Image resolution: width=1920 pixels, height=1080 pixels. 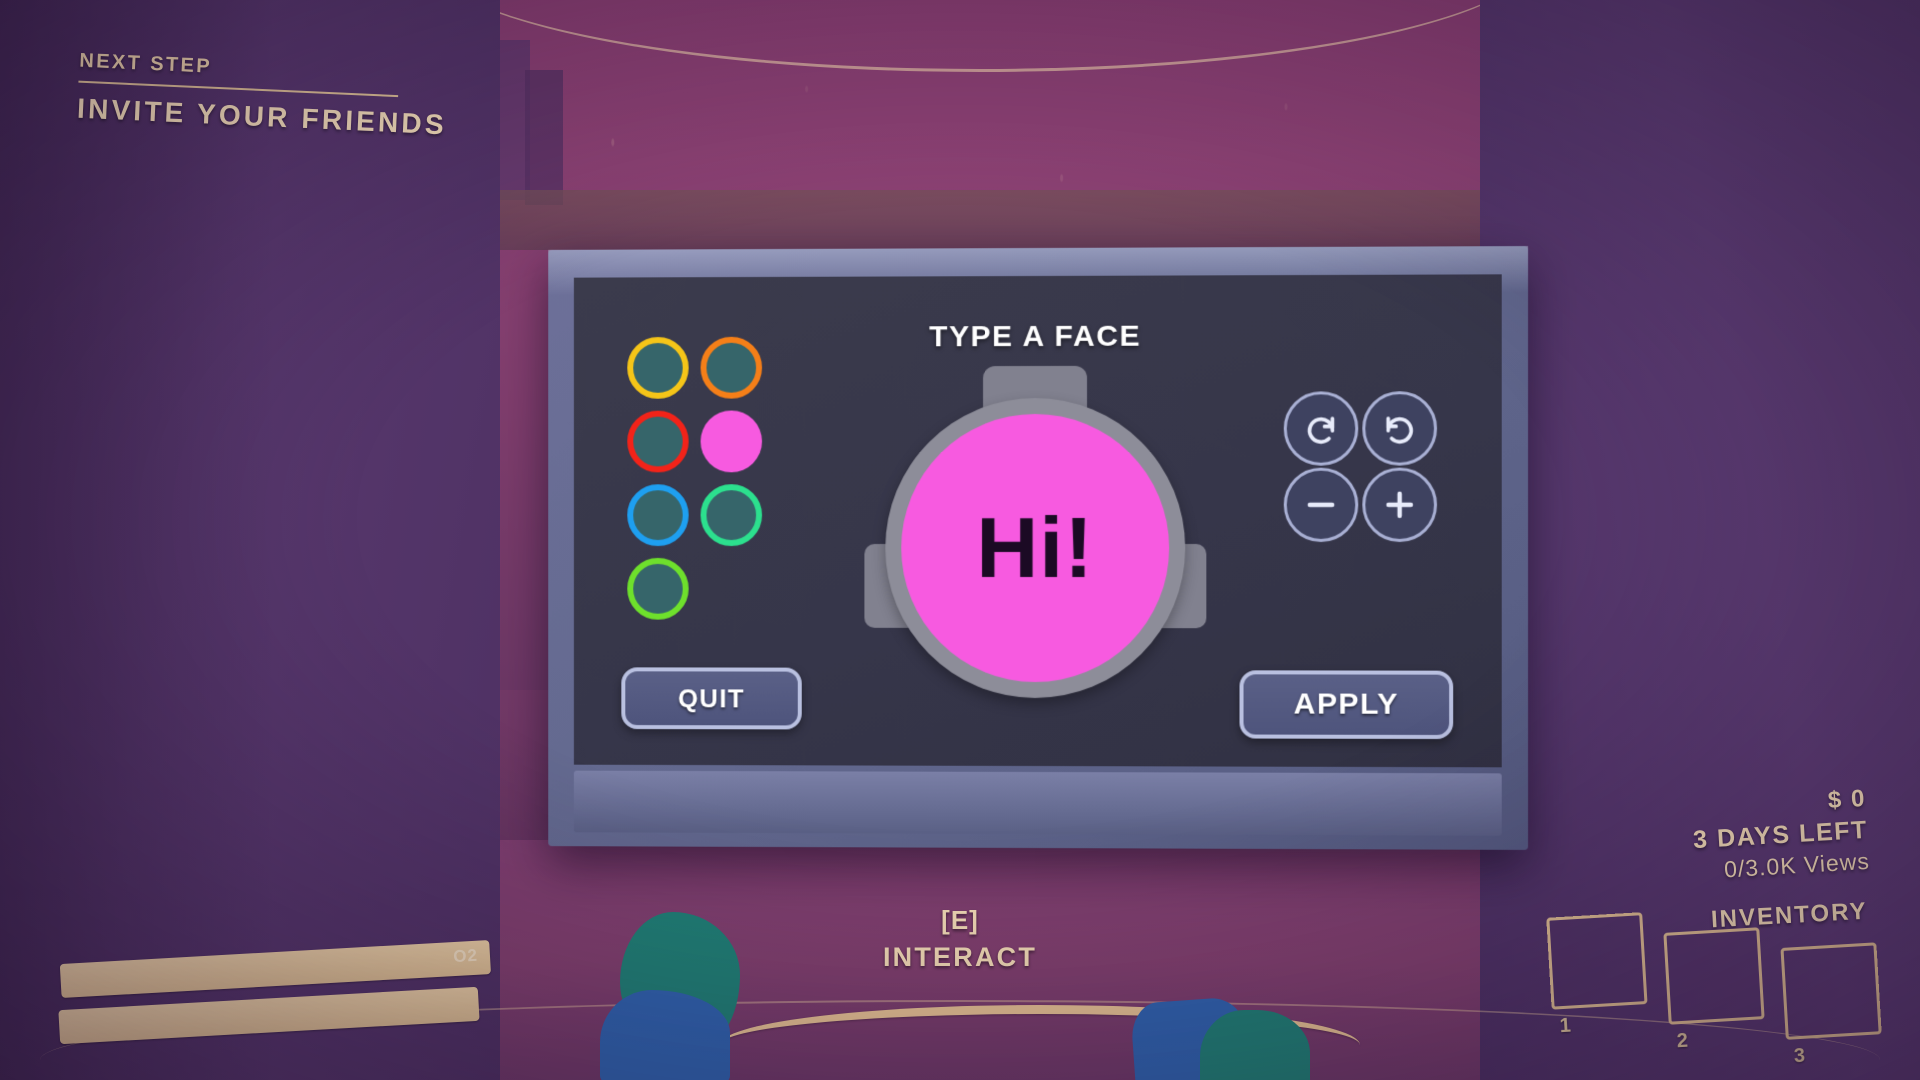 I want to click on color-swatch-pink, so click(x=731, y=441).